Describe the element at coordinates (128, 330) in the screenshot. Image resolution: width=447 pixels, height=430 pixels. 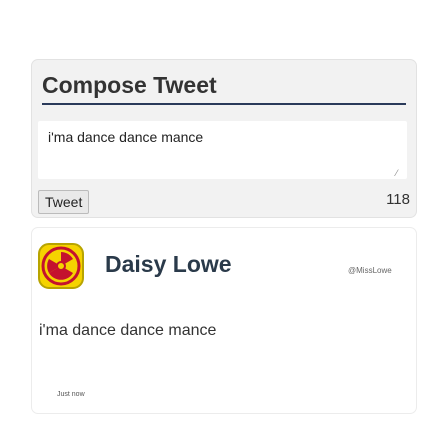
I see `tweet-text: i'ma dance dance mance` at that location.